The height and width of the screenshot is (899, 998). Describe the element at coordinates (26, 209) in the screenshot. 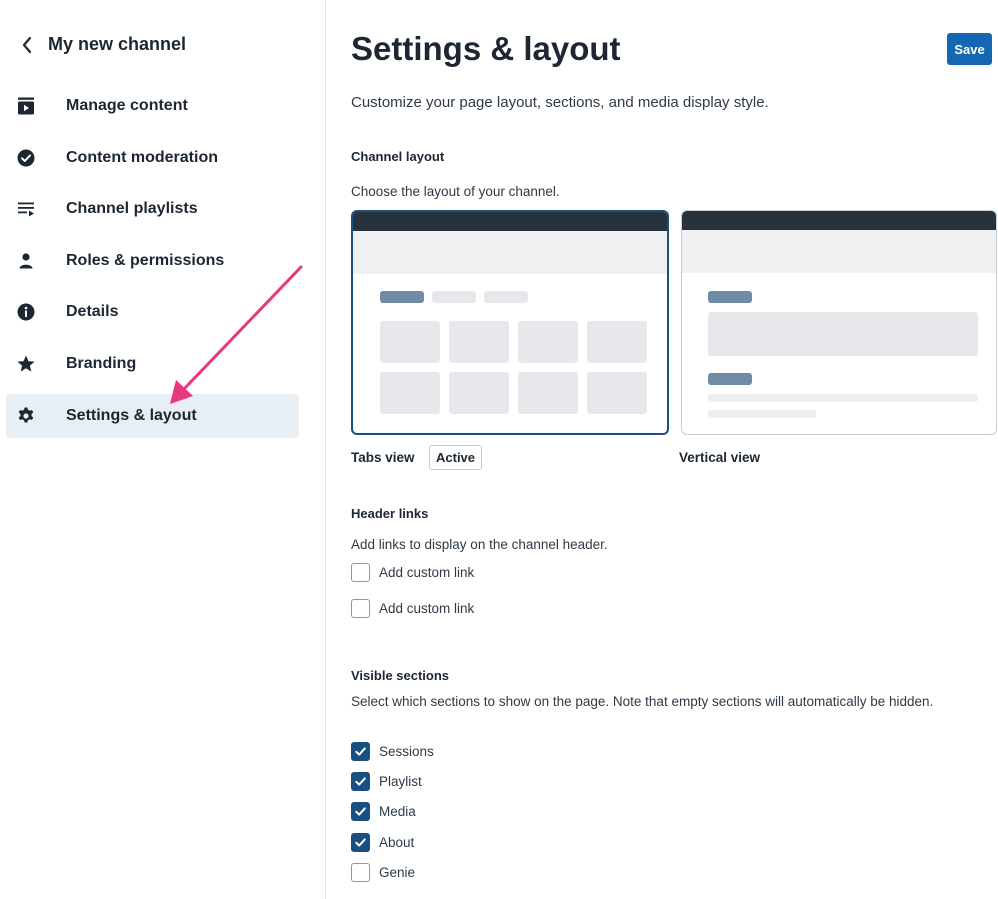

I see `playlist-icon` at that location.